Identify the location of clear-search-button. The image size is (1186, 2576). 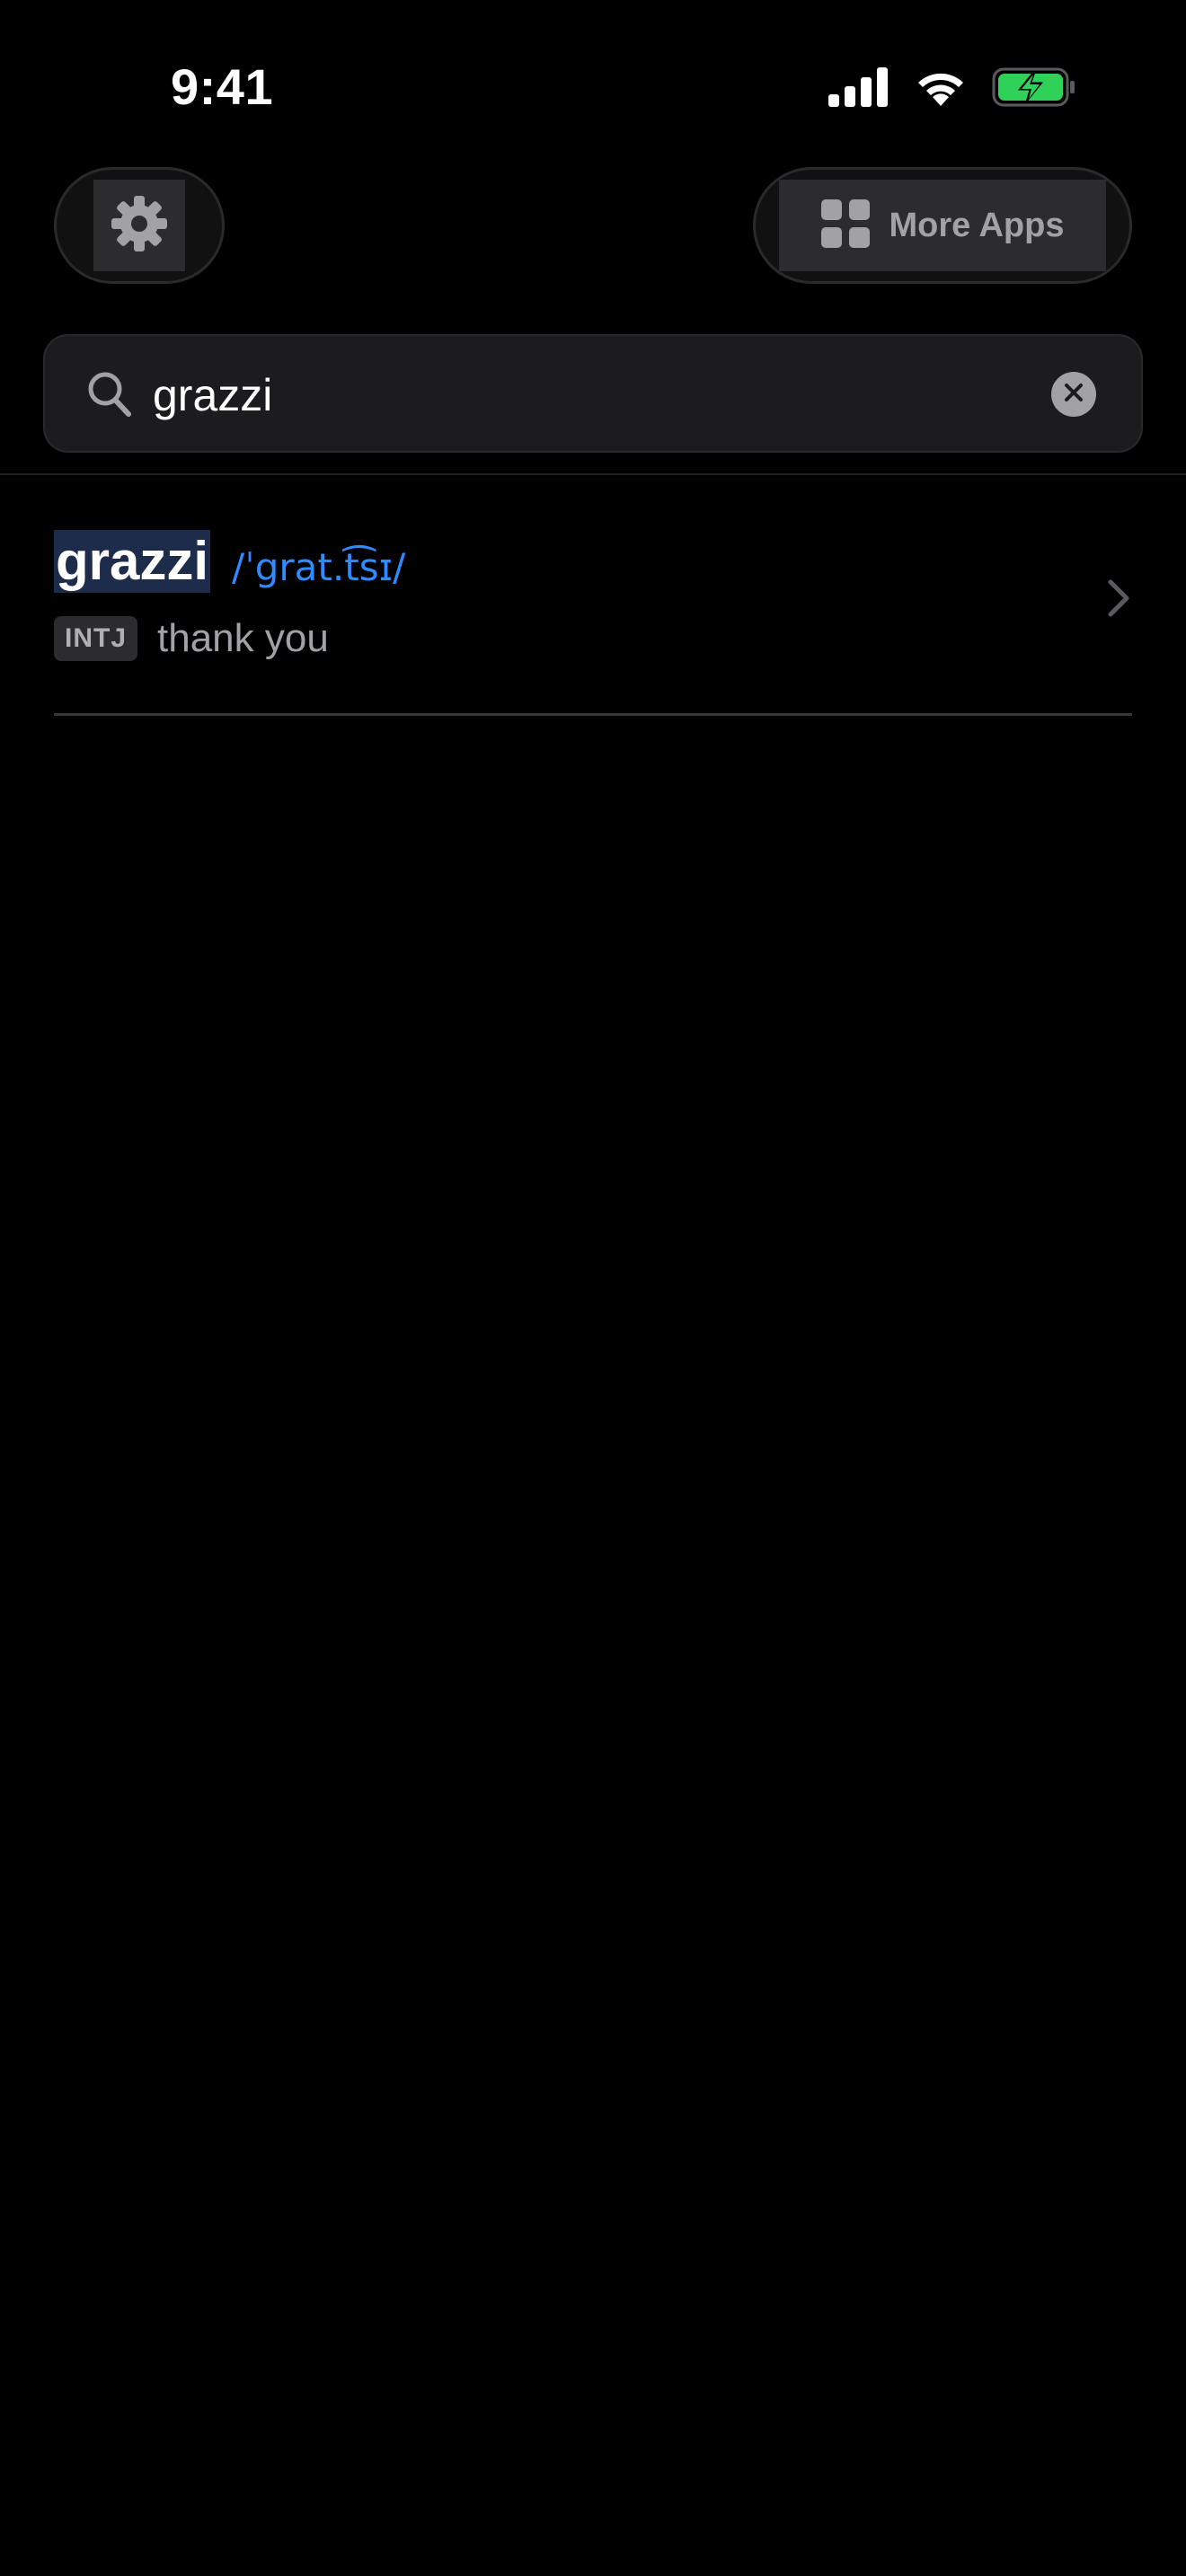
(1073, 394).